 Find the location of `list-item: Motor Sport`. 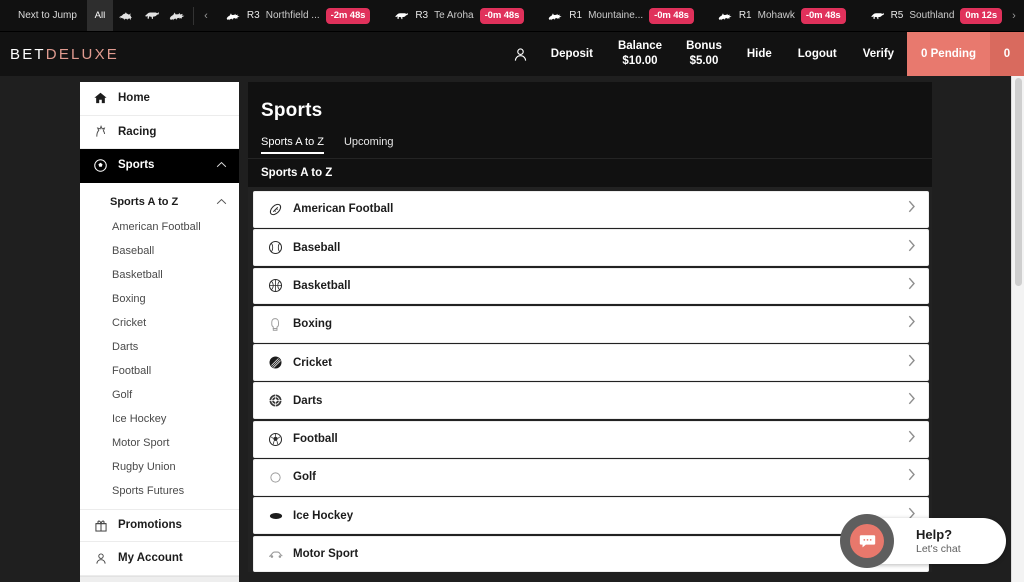

list-item: Motor Sport is located at coordinates (591, 554).